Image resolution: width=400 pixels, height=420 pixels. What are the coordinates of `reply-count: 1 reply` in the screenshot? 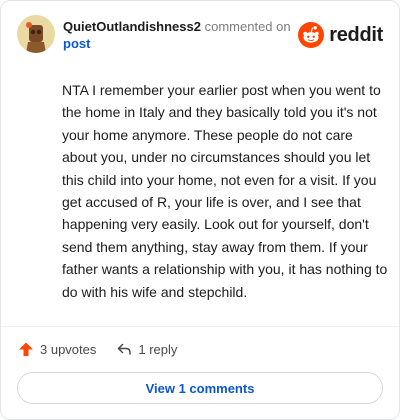 It's located at (158, 349).